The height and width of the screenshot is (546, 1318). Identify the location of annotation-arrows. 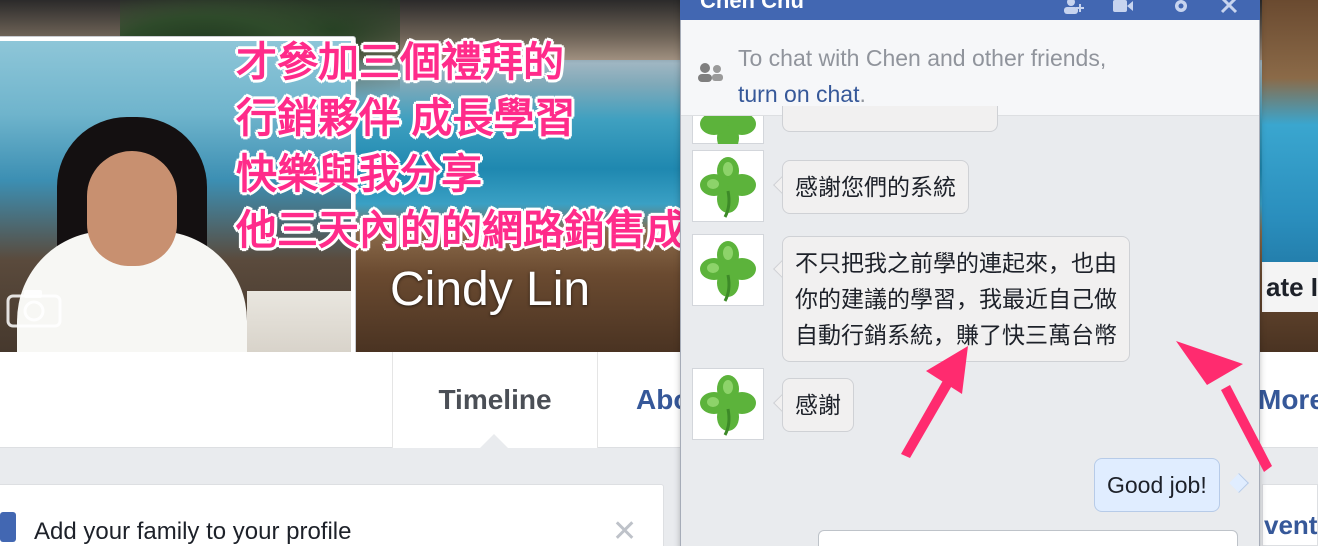
(1086, 406).